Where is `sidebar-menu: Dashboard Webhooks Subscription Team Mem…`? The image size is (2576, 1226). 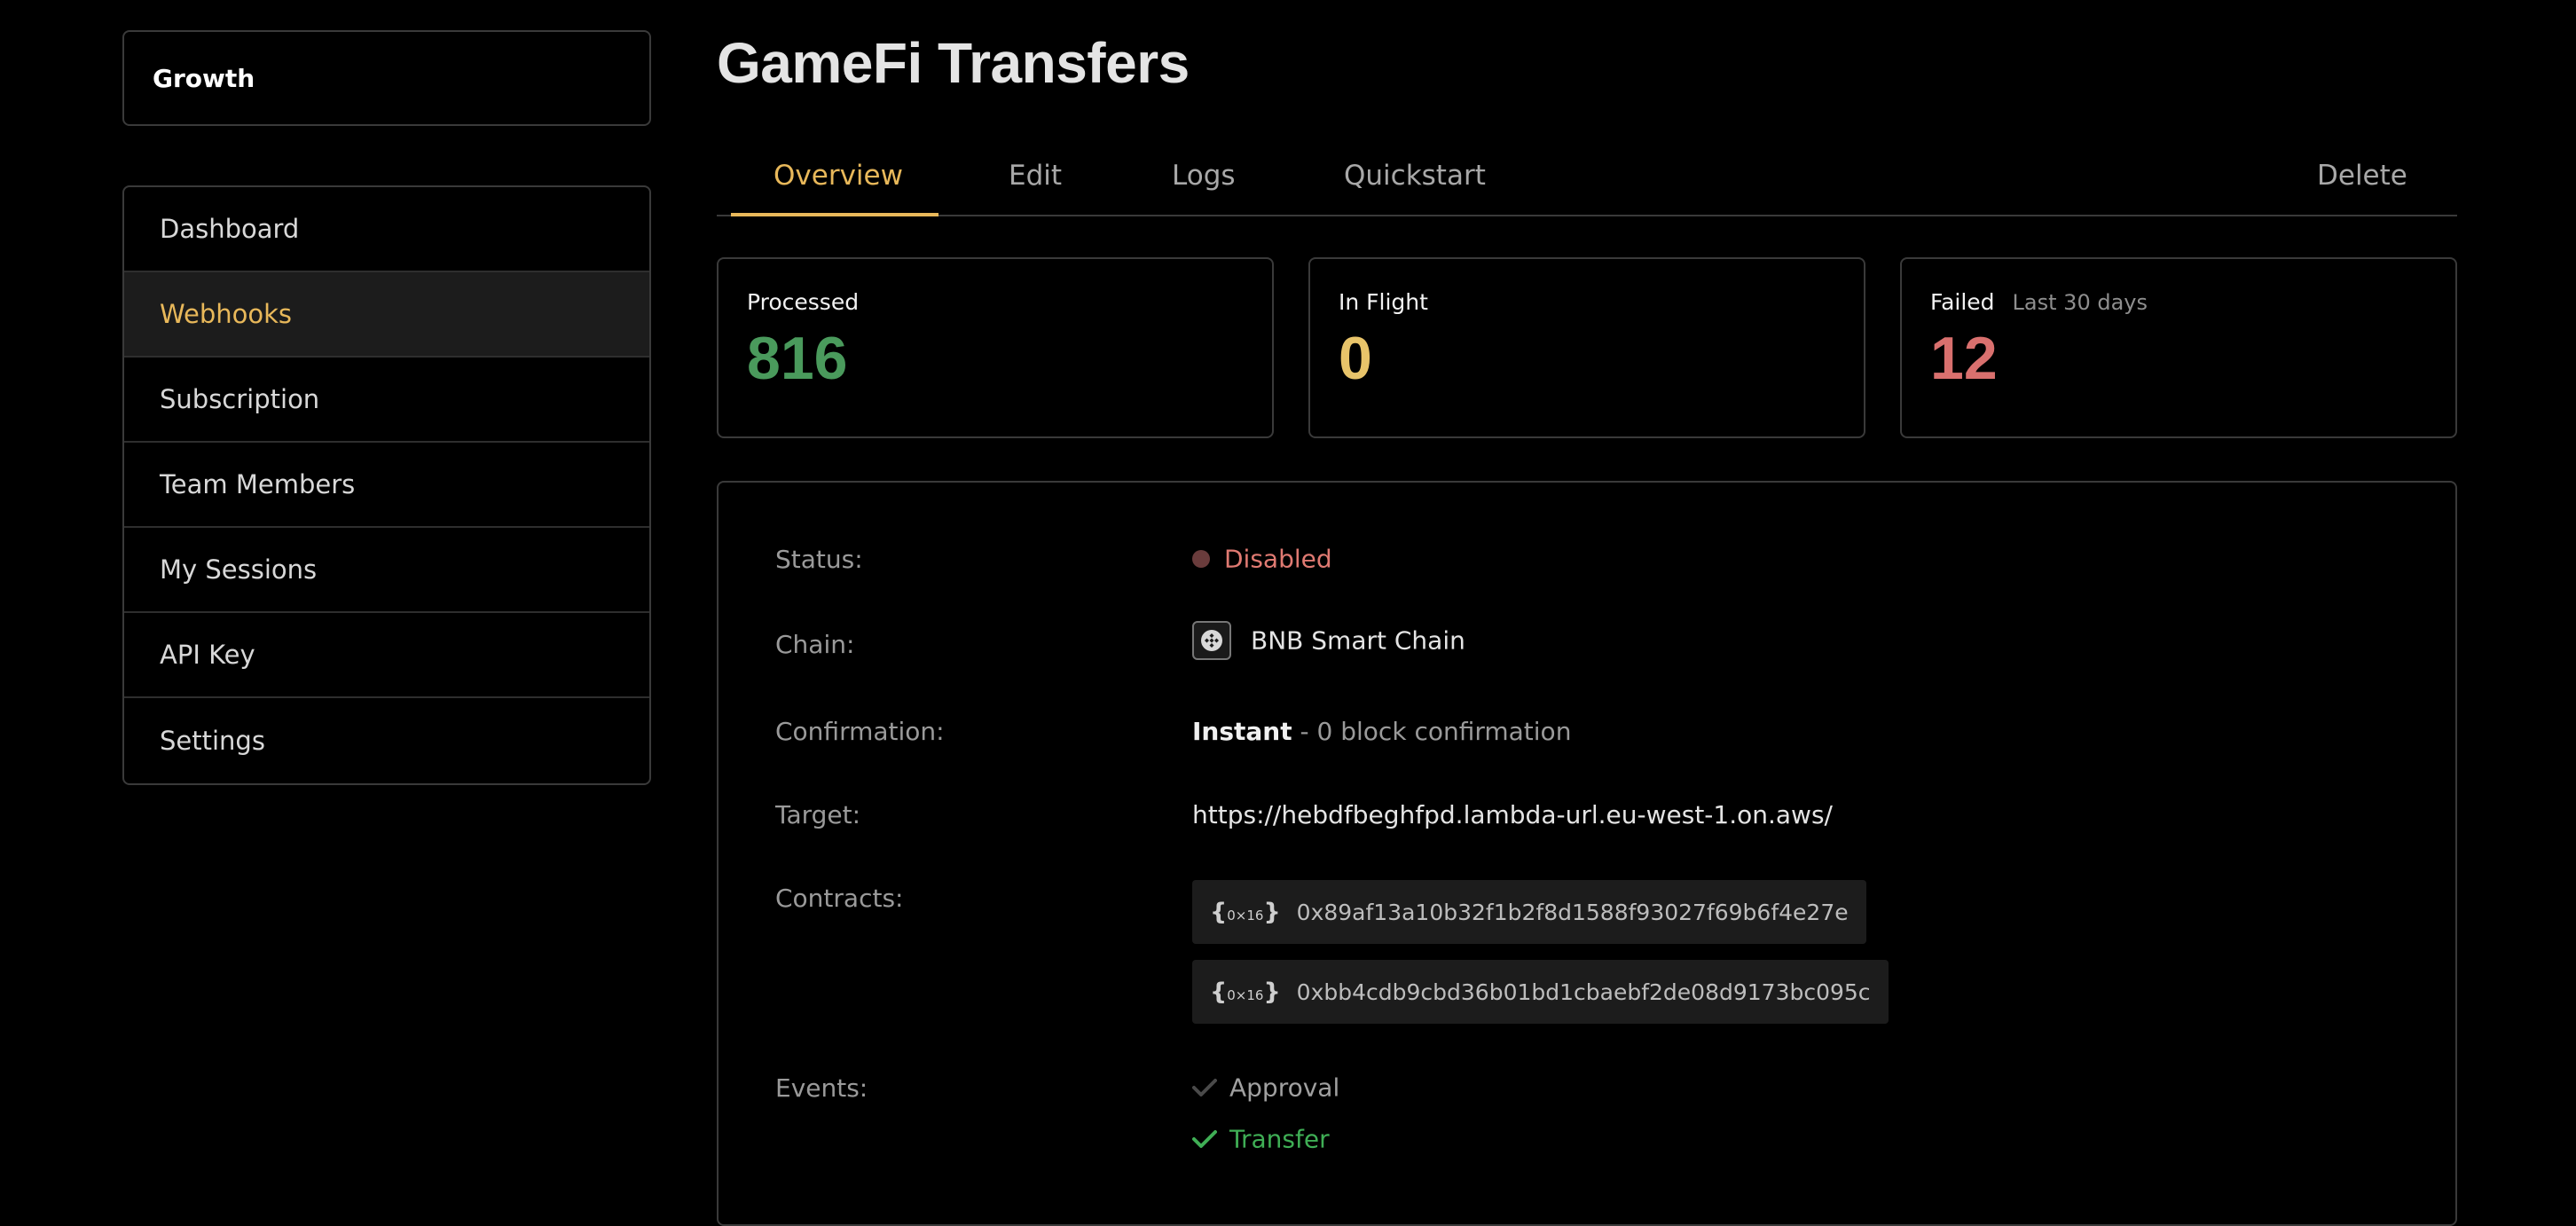 sidebar-menu: Dashboard Webhooks Subscription Team Mem… is located at coordinates (386, 485).